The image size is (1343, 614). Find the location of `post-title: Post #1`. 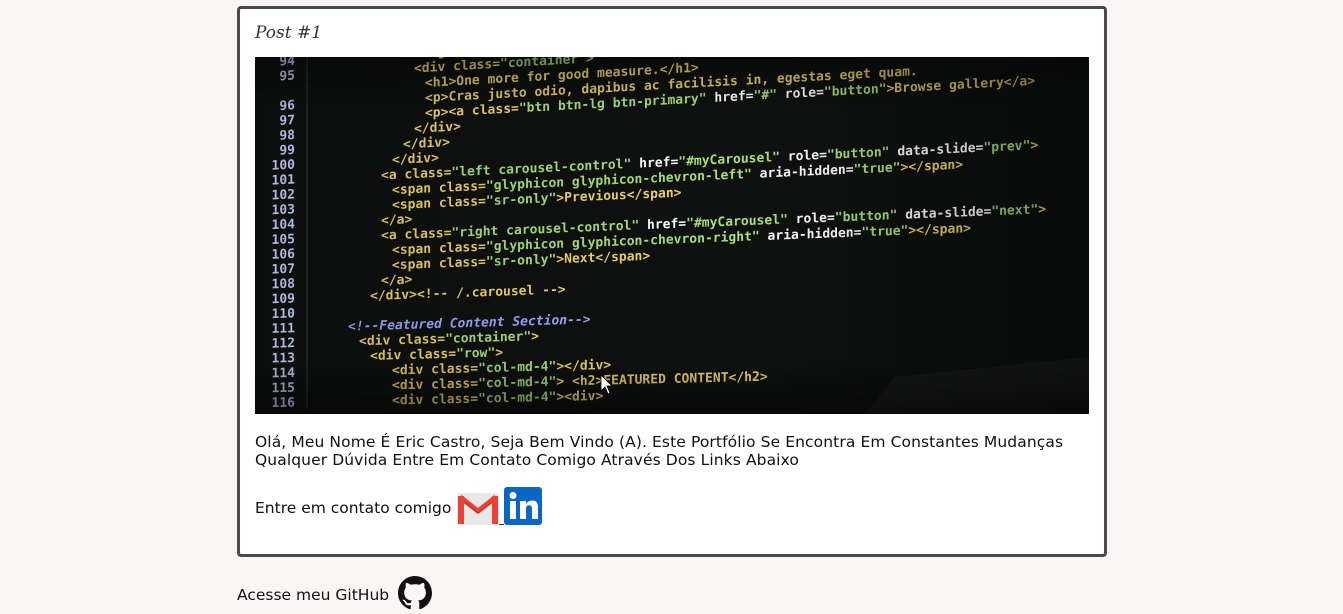

post-title: Post #1 is located at coordinates (289, 33).